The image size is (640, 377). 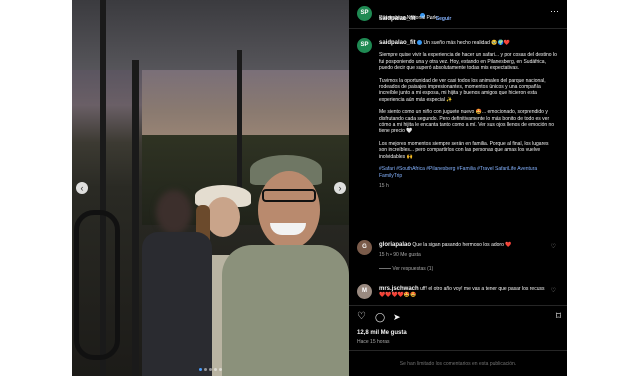 I want to click on caption-avatar: SP, so click(x=364, y=45).